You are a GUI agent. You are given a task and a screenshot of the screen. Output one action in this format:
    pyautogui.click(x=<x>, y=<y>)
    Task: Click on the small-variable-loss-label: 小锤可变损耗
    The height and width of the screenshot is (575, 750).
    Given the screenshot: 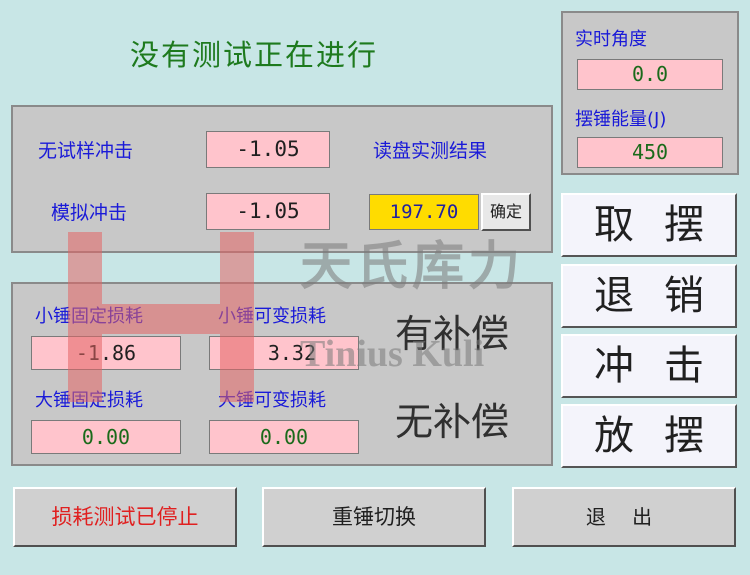 What is the action you would take?
    pyautogui.click(x=272, y=316)
    